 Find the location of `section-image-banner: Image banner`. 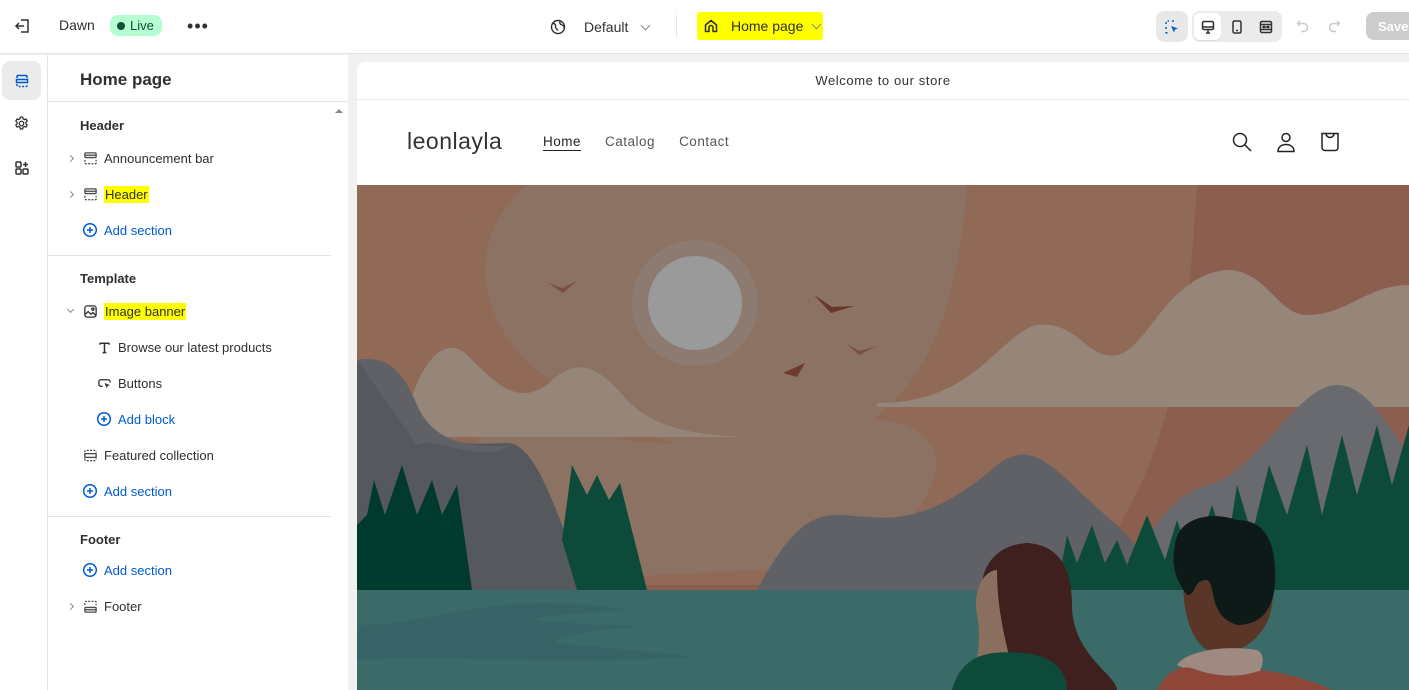

section-image-banner: Image banner is located at coordinates (197, 311).